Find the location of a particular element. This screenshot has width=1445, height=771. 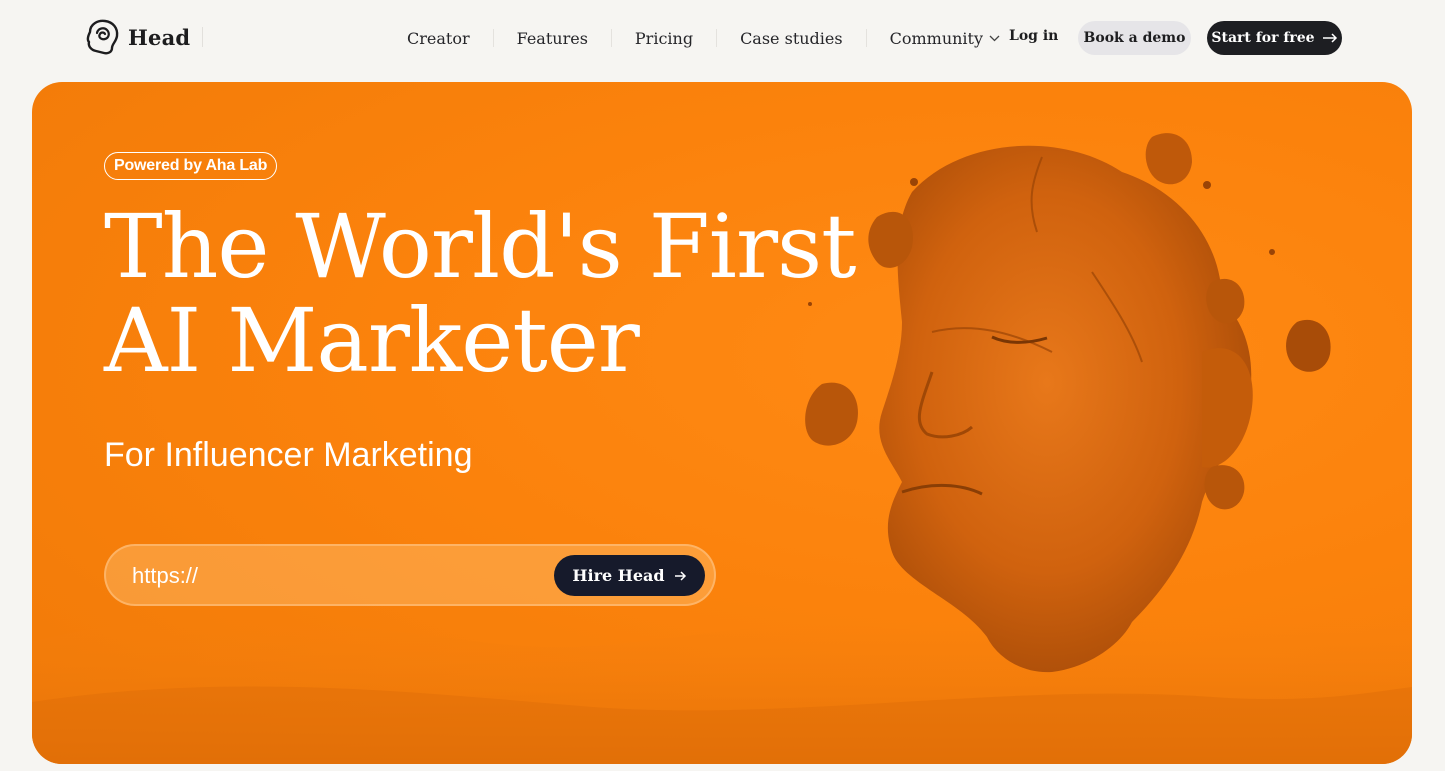

brand-divider is located at coordinates (202, 37).